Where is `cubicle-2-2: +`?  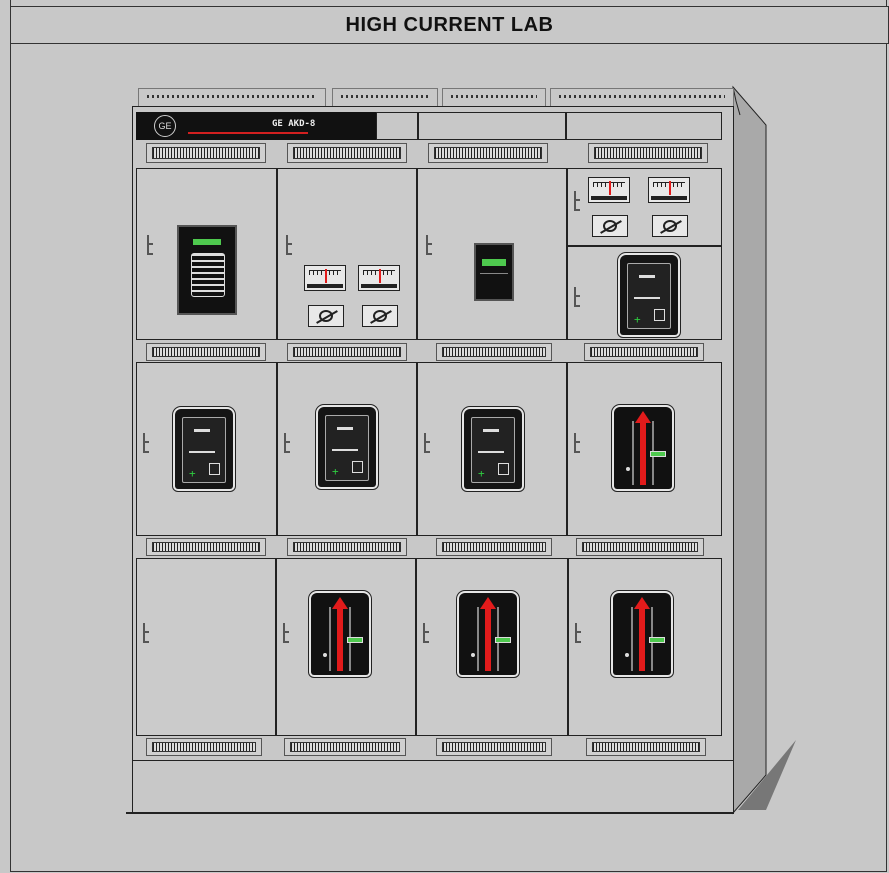
cubicle-2-2: + is located at coordinates (347, 449).